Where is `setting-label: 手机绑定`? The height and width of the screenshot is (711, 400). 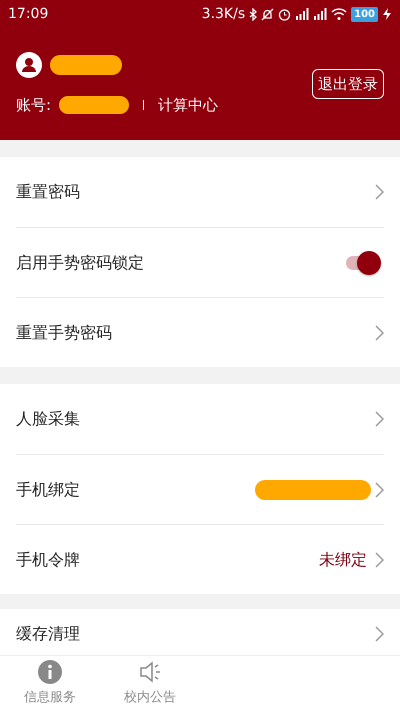 setting-label: 手机绑定 is located at coordinates (48, 489).